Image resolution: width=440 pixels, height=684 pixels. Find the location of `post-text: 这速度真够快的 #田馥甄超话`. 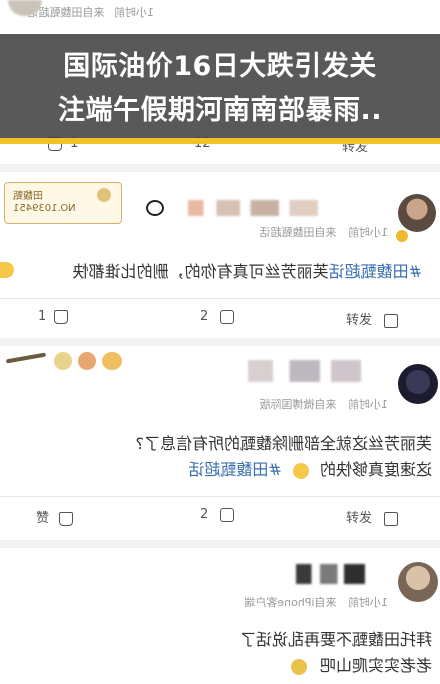

post-text: 这速度真够快的 #田馥甄超话 is located at coordinates (310, 468).